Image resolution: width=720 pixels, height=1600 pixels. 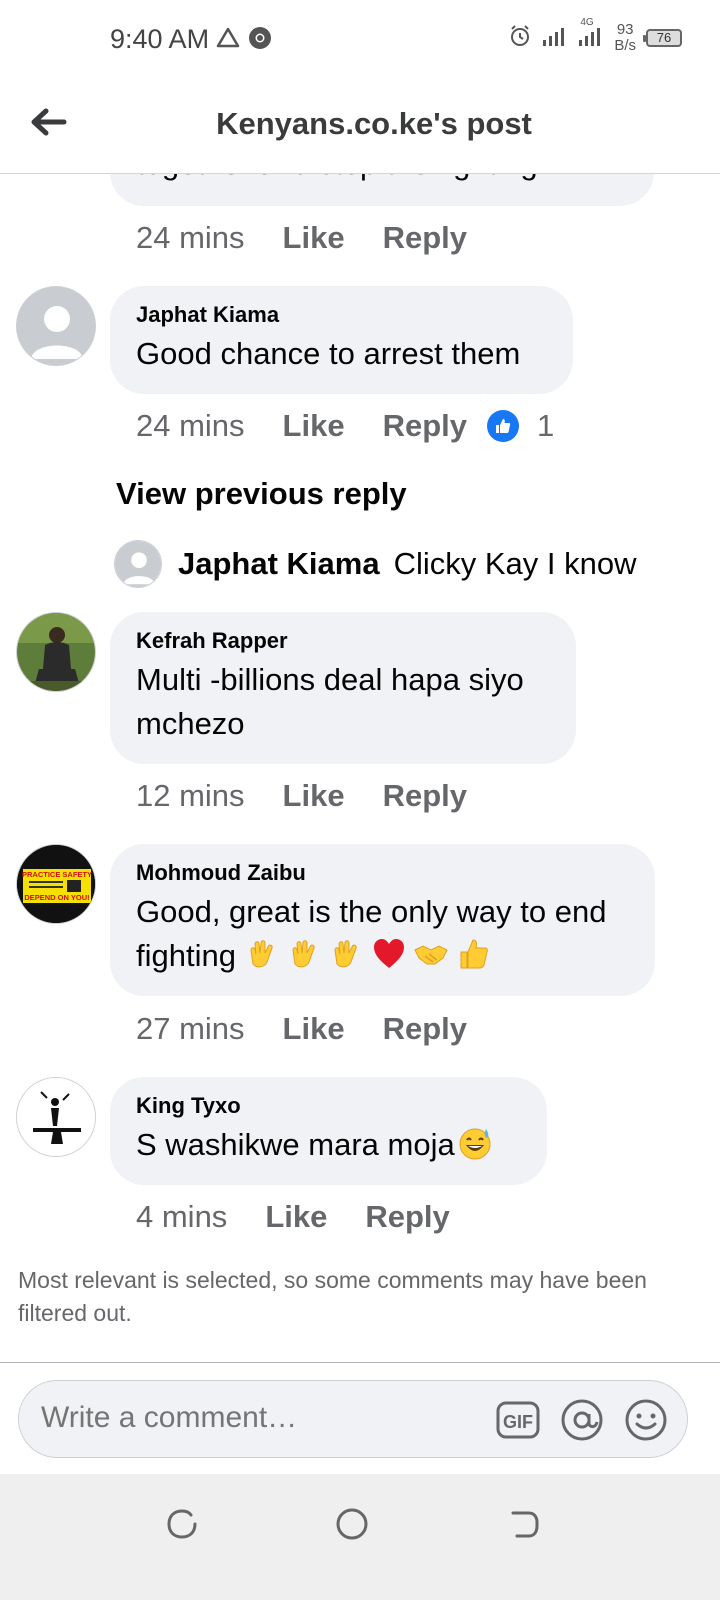 What do you see at coordinates (260, 40) in the screenshot?
I see `chrome-icon` at bounding box center [260, 40].